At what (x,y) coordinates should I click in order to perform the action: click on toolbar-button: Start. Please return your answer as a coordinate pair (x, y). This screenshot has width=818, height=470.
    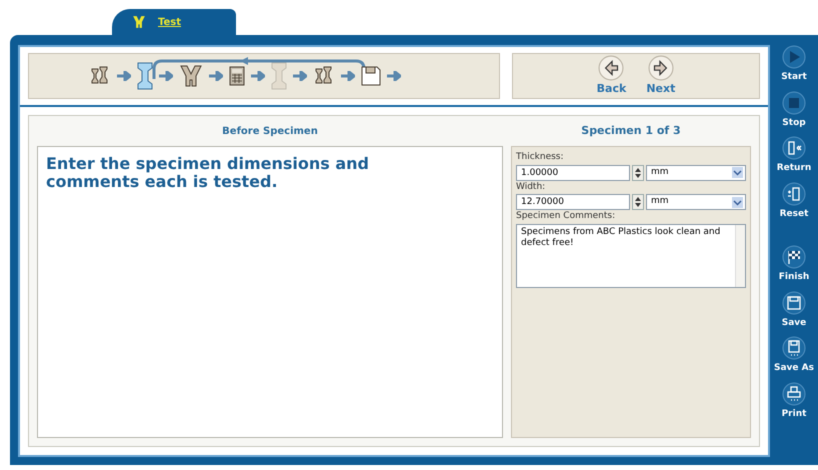
    Looking at the image, I should click on (794, 64).